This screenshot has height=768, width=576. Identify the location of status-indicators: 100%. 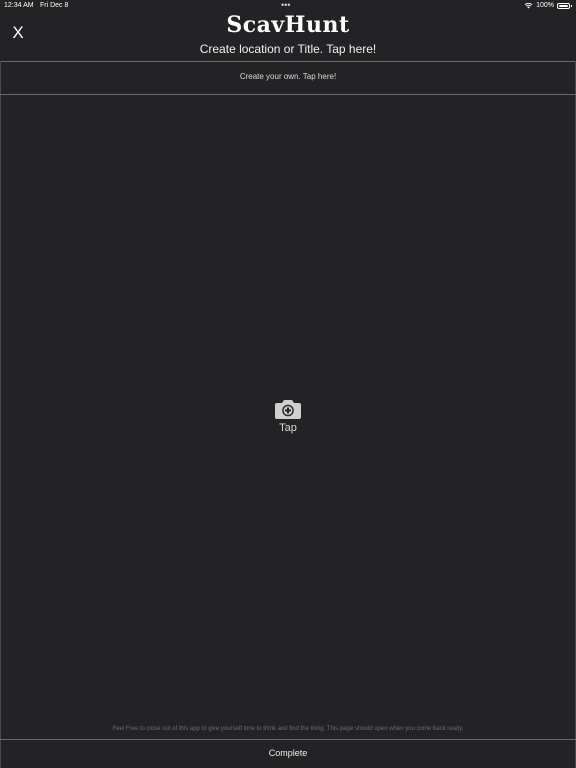
(548, 5).